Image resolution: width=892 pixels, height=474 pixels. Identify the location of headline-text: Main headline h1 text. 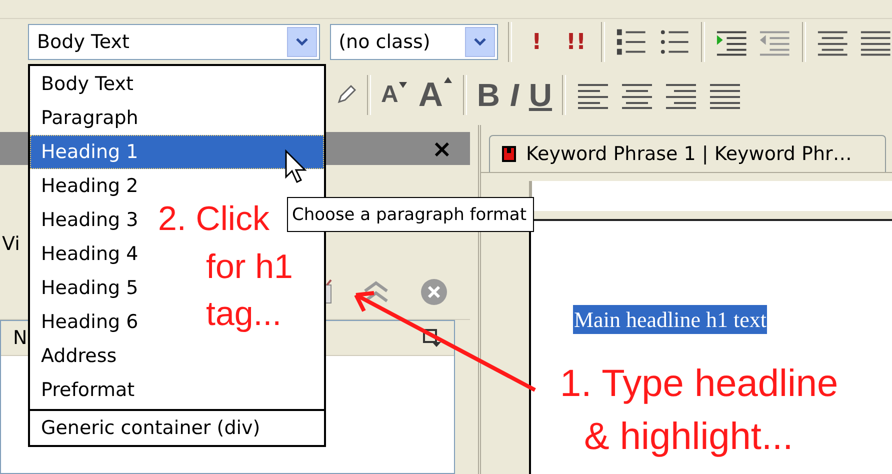
(670, 319).